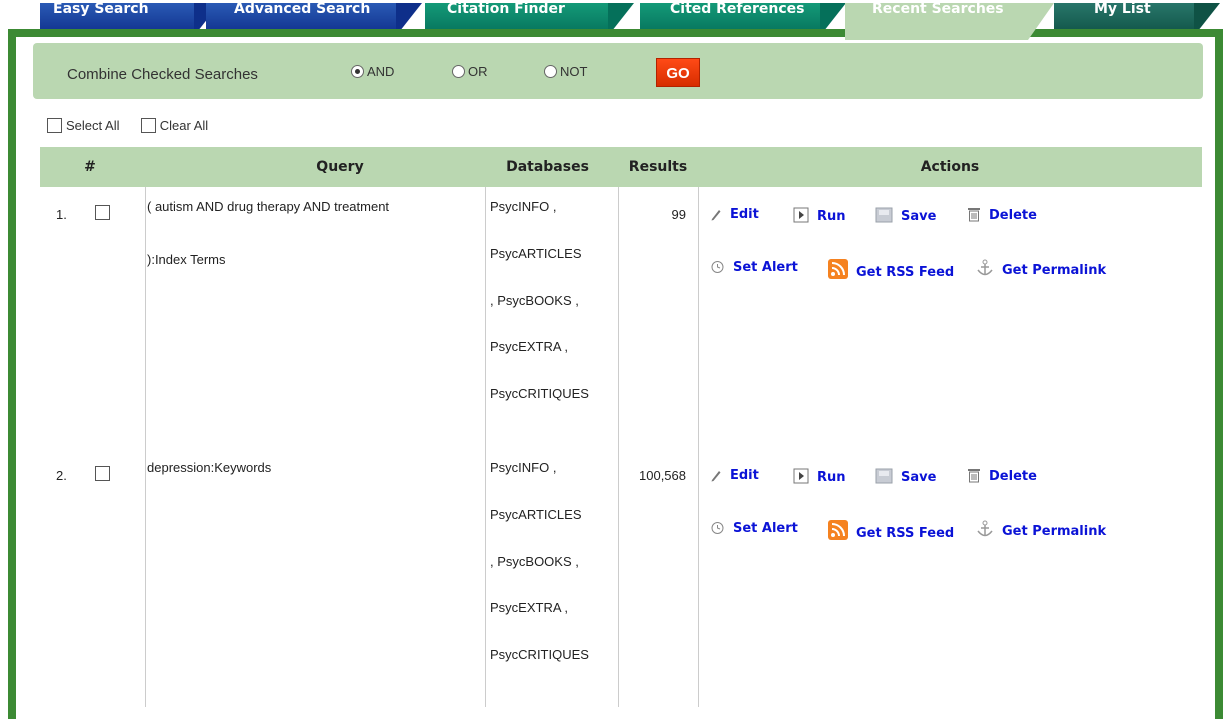 The height and width of the screenshot is (719, 1226). Describe the element at coordinates (268, 206) in the screenshot. I see `query-line: ( autism AND drug therapy AND treatment` at that location.